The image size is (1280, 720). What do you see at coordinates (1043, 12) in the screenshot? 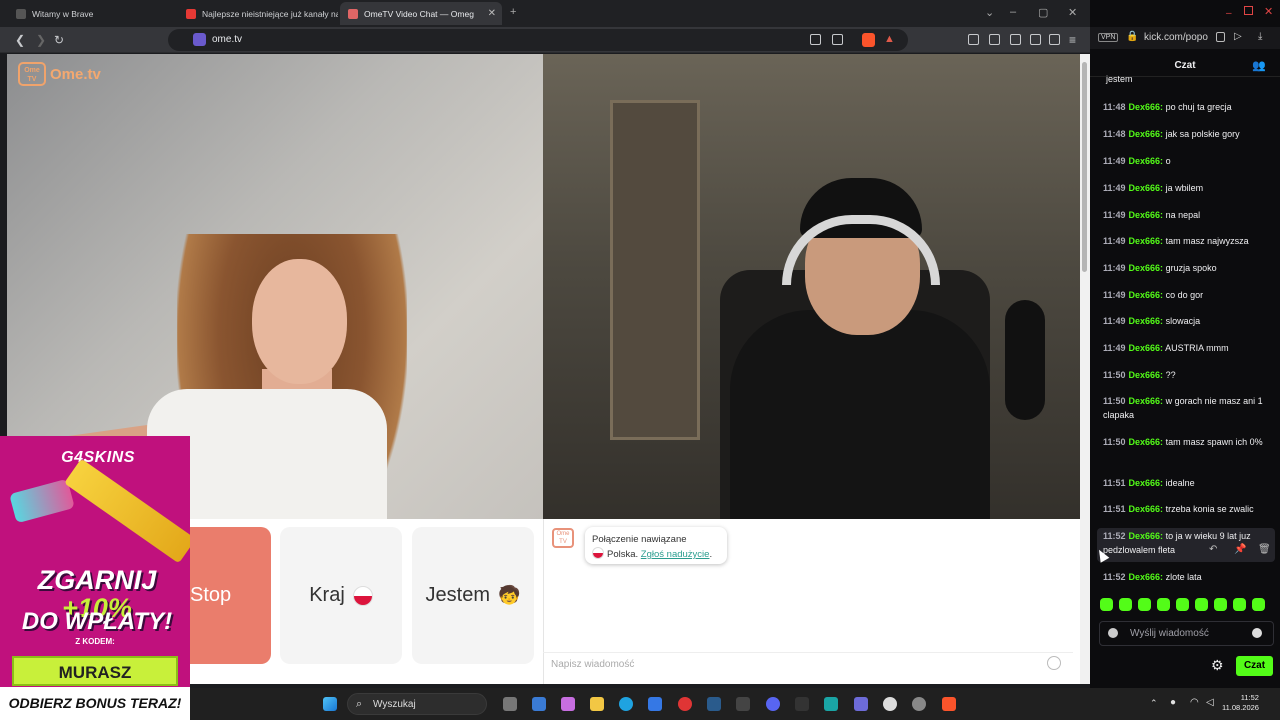
I see `maximize-icon: ▢` at bounding box center [1043, 12].